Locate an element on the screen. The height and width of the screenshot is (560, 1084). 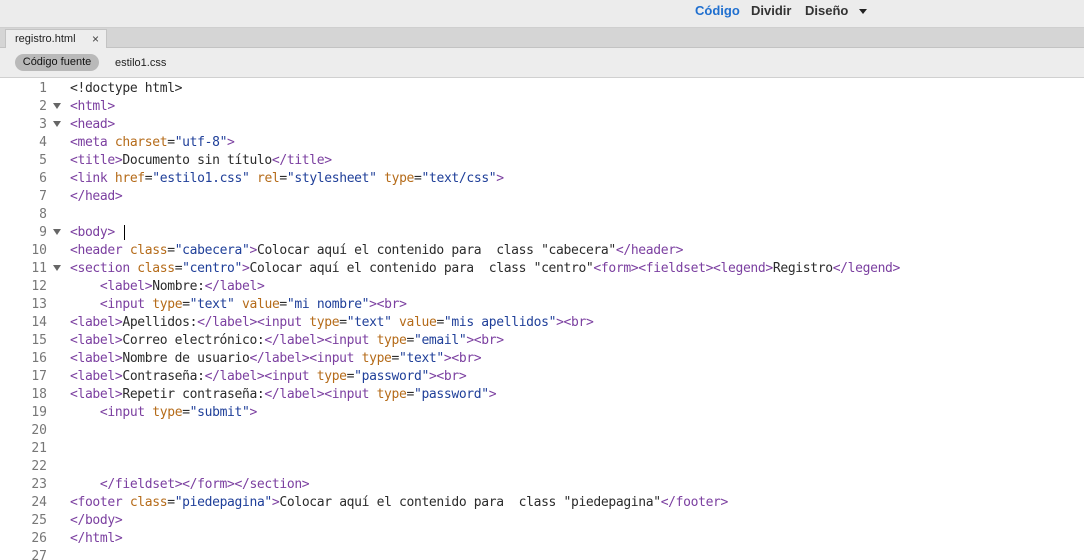
code-token: </html> is located at coordinates (96, 538).